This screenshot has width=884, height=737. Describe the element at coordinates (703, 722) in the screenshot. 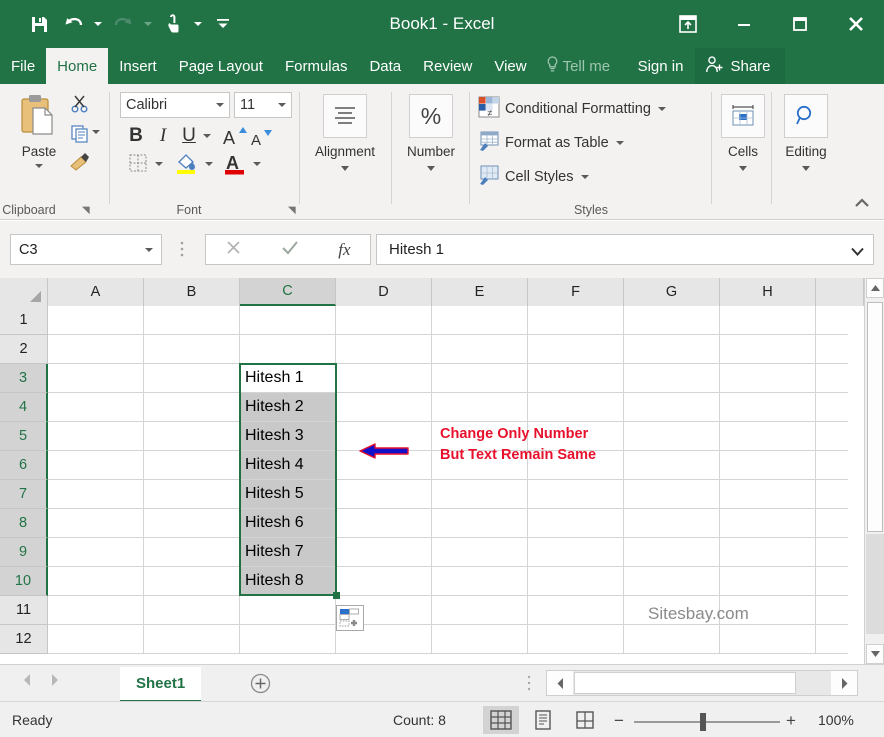

I see `zoom-slider-thumb` at that location.